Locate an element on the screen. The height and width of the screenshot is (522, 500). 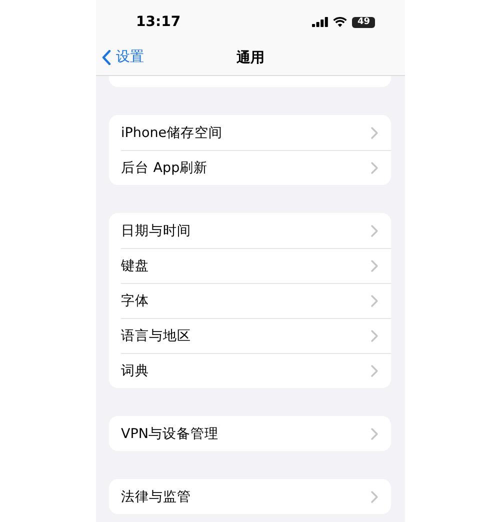
settings-row: 语言与地区 is located at coordinates (250, 335).